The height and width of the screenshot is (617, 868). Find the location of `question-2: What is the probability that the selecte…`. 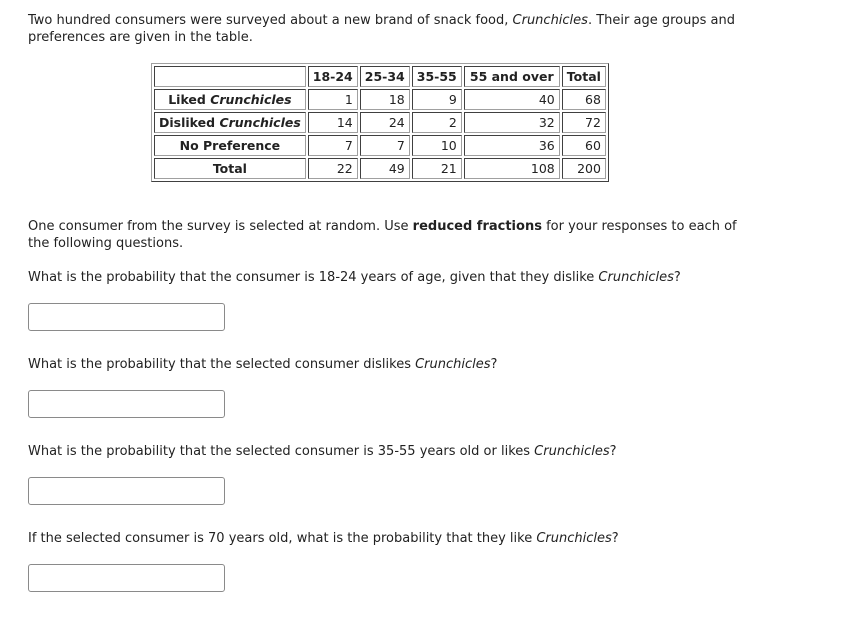

question-2: What is the probability that the selecte… is located at coordinates (388, 364).